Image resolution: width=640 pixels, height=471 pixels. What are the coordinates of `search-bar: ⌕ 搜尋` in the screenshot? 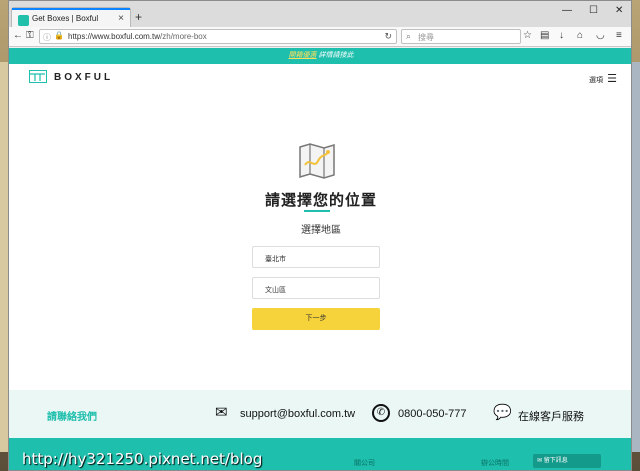 It's located at (461, 36).